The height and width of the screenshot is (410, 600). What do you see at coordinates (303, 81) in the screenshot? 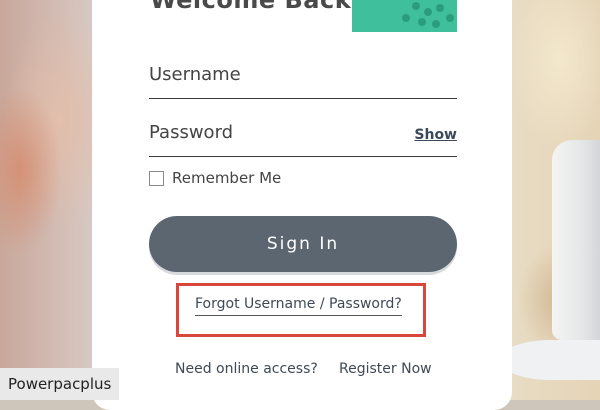
I see `username-field: Username` at bounding box center [303, 81].